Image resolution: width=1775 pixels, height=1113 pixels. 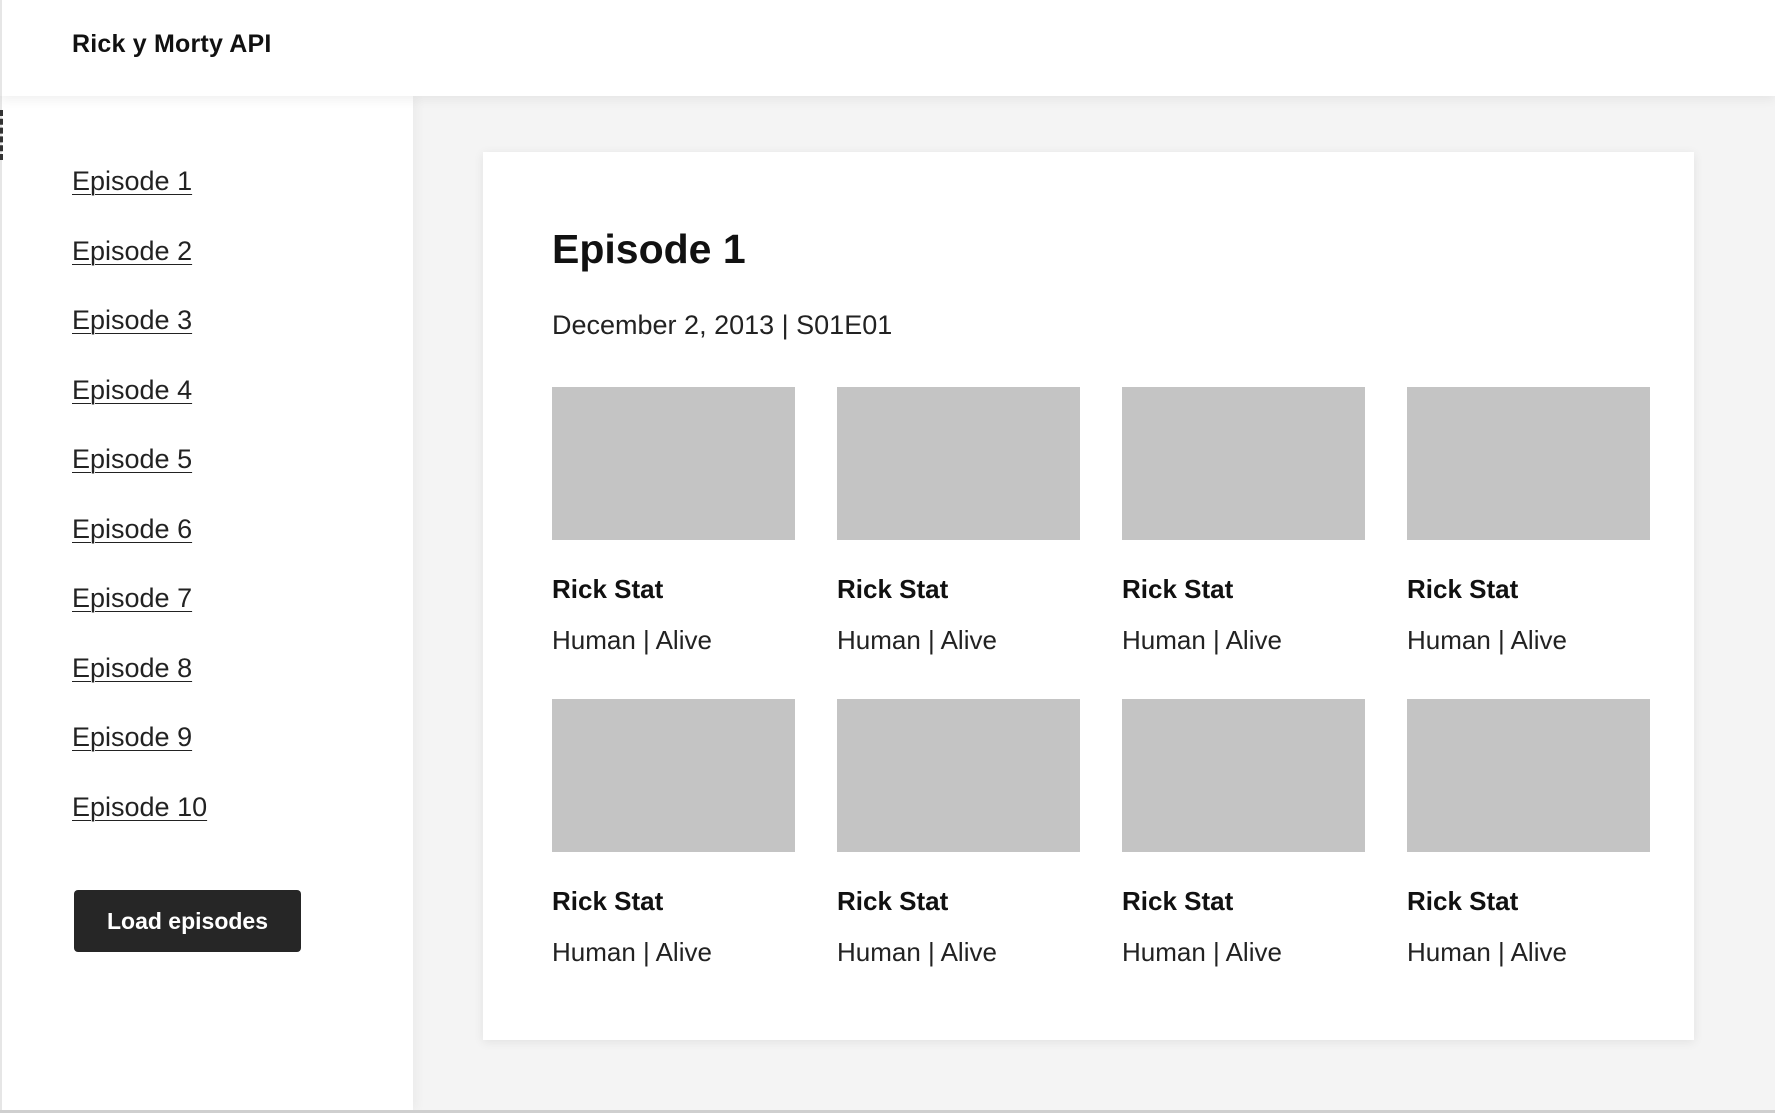 What do you see at coordinates (139, 201) in the screenshot?
I see `list-item: Episode 1` at bounding box center [139, 201].